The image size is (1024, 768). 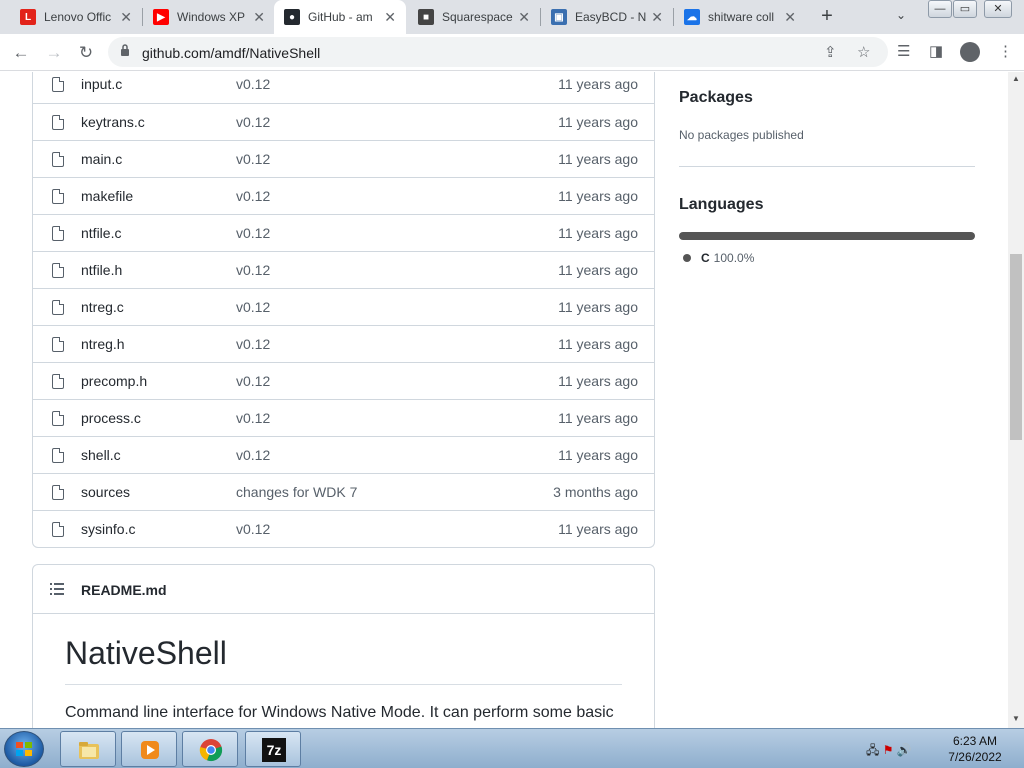 I want to click on file-row: ntreg.c v0.12 11 years ago, so click(x=343, y=306).